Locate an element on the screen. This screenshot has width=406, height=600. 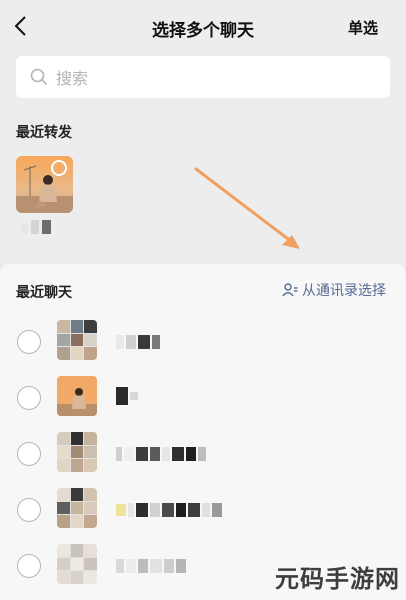
recent-forward-checkbox is located at coordinates (59, 168).